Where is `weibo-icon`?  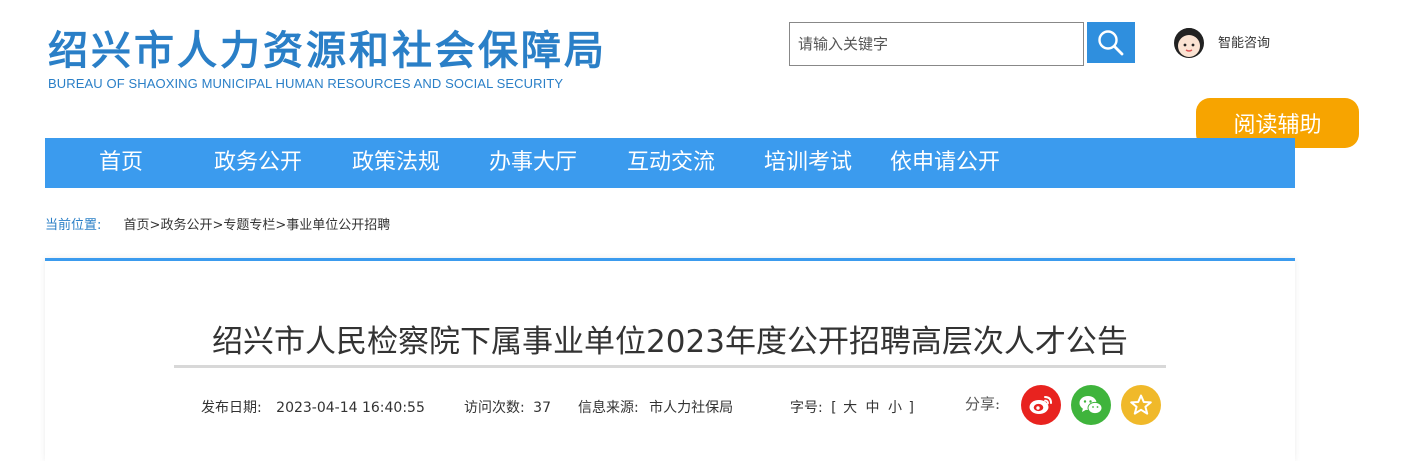
weibo-icon is located at coordinates (1040, 405).